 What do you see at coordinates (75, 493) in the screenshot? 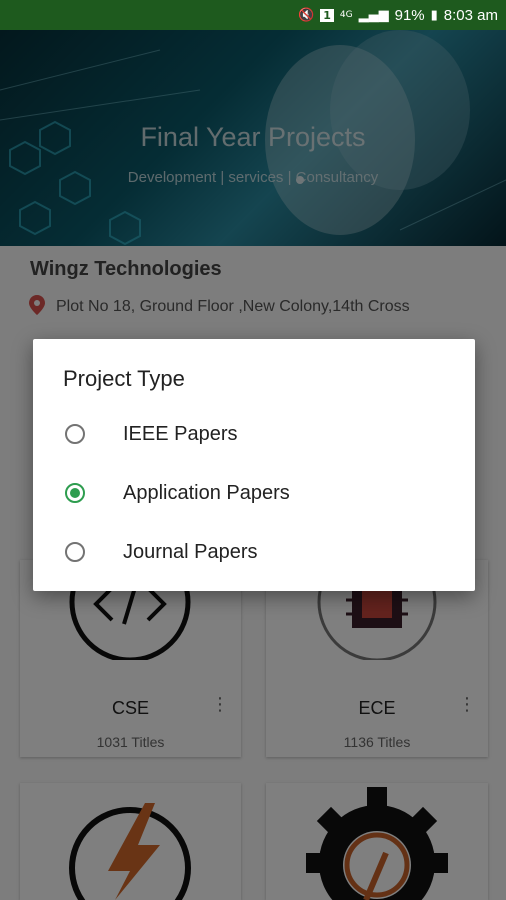
I see `radio-button-selected` at bounding box center [75, 493].